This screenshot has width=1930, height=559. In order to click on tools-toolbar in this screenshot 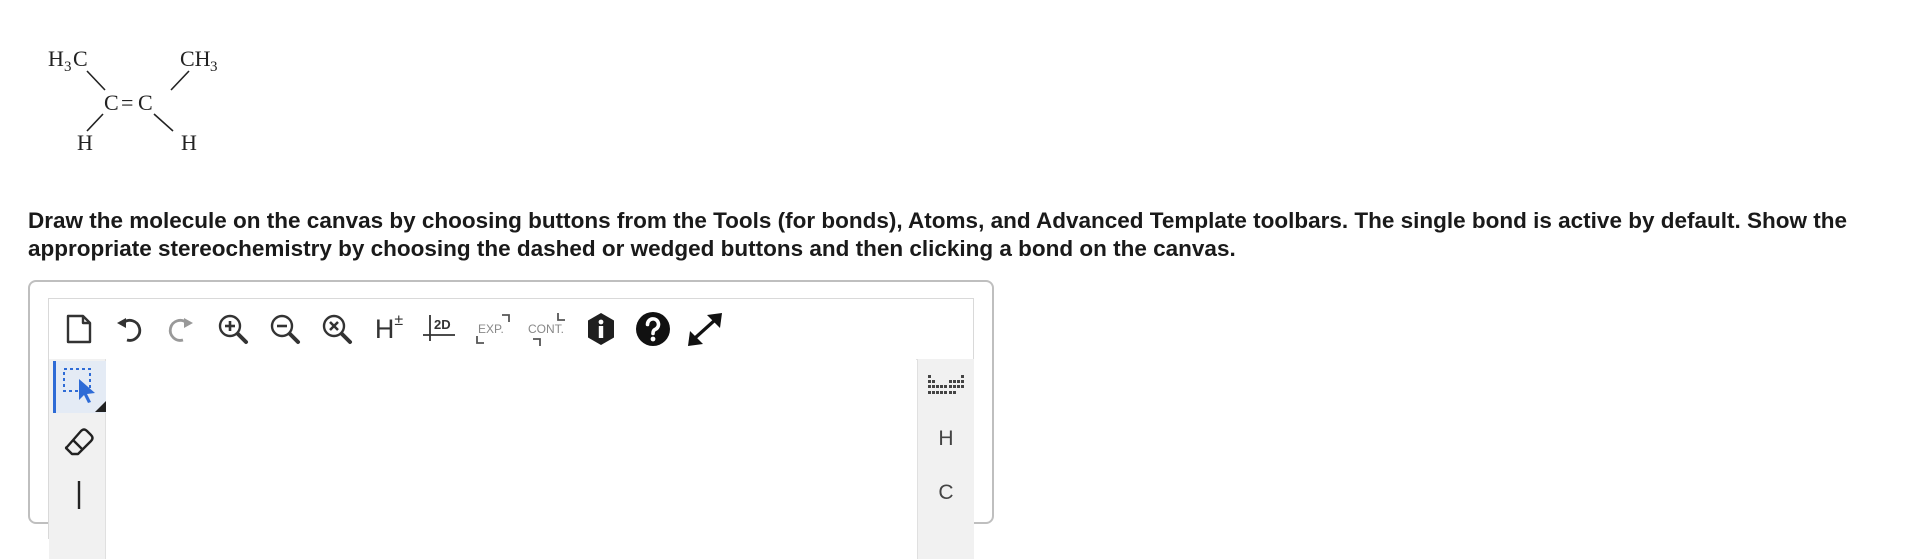, I will do `click(78, 459)`.